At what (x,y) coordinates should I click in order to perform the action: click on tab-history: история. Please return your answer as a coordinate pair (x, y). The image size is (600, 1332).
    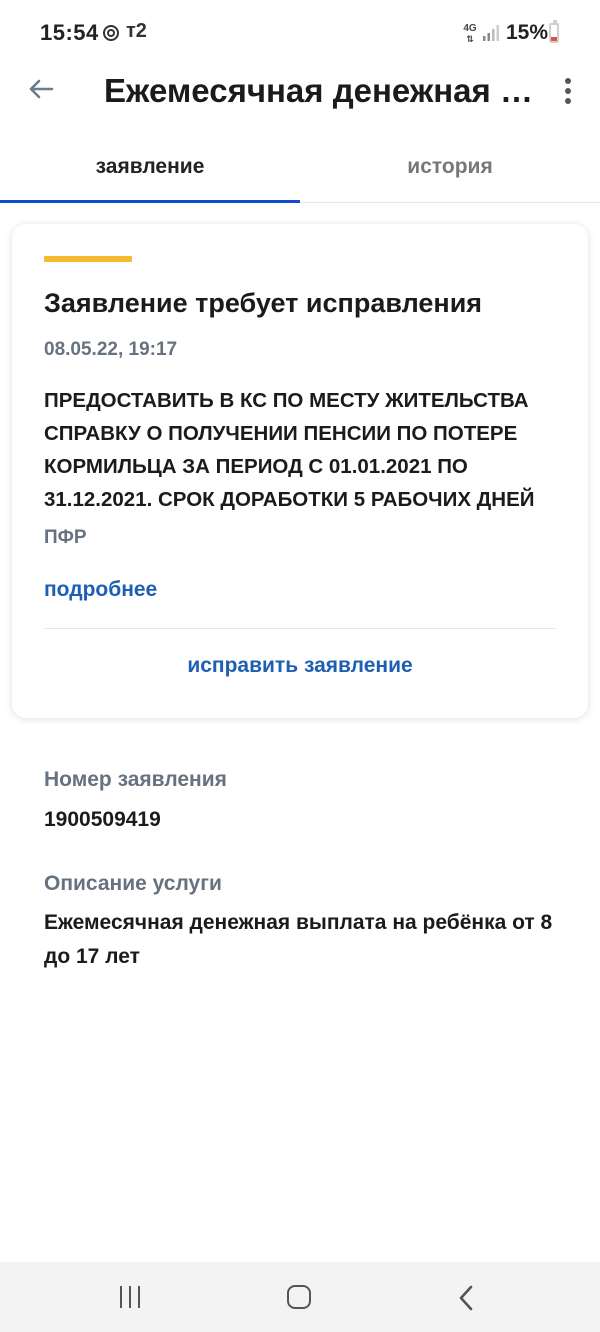
    Looking at the image, I should click on (450, 167).